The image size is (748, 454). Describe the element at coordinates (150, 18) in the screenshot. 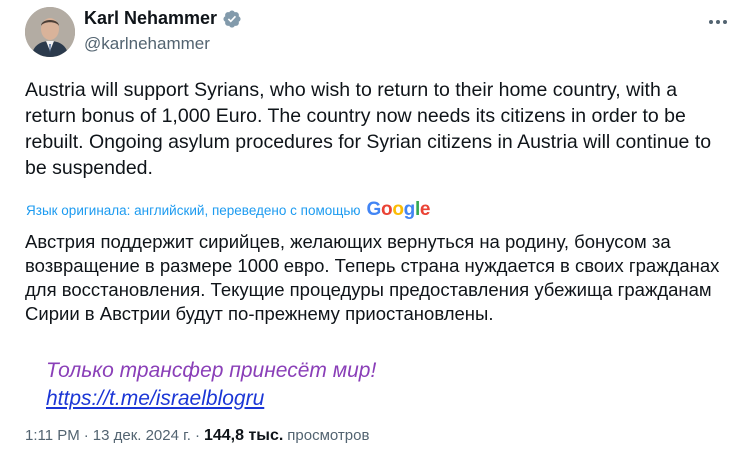

I see `author-display-name: Karl Nehammer` at that location.